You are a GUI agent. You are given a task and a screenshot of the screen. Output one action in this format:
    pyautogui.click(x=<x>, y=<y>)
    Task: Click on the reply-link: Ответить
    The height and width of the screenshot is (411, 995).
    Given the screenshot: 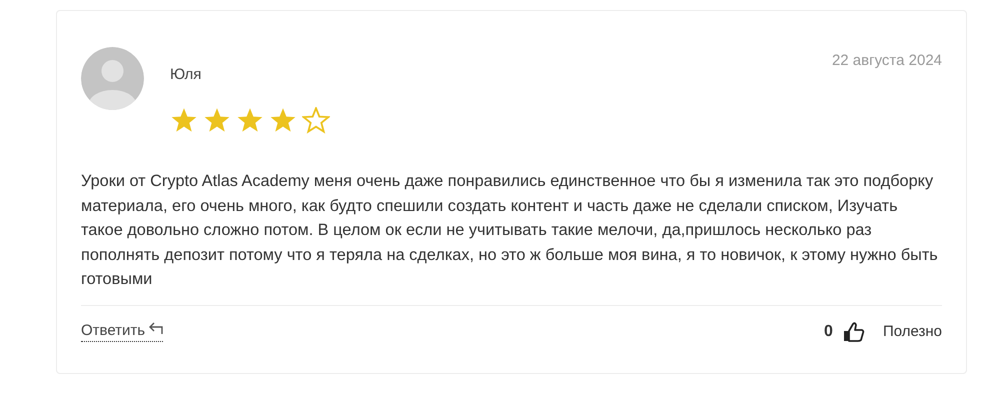 What is the action you would take?
    pyautogui.click(x=122, y=331)
    